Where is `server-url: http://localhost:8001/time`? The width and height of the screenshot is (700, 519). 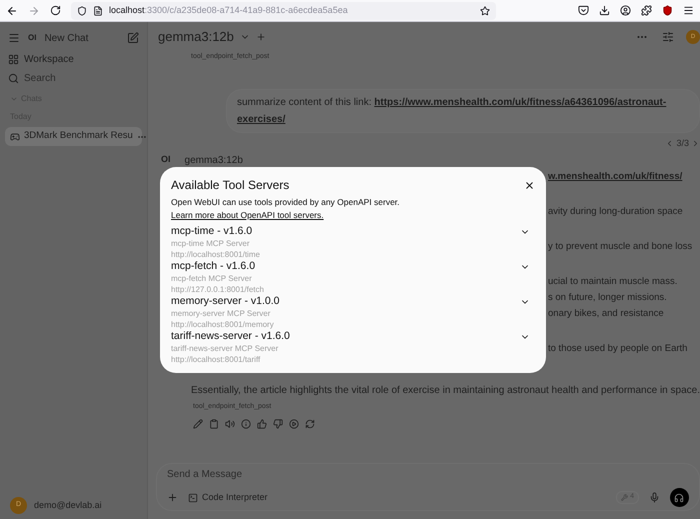 server-url: http://localhost:8001/time is located at coordinates (216, 254).